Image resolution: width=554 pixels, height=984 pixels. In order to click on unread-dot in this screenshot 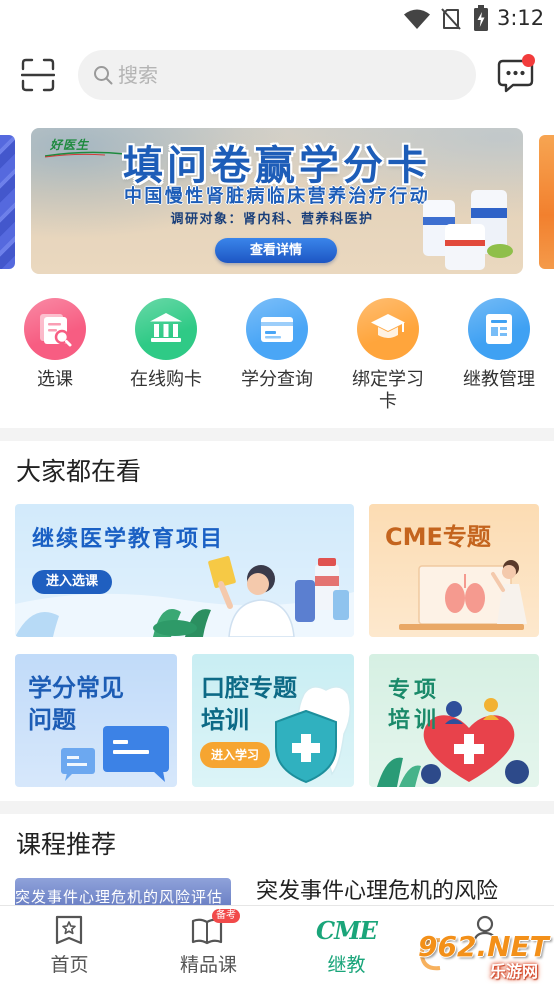, I will do `click(528, 60)`.